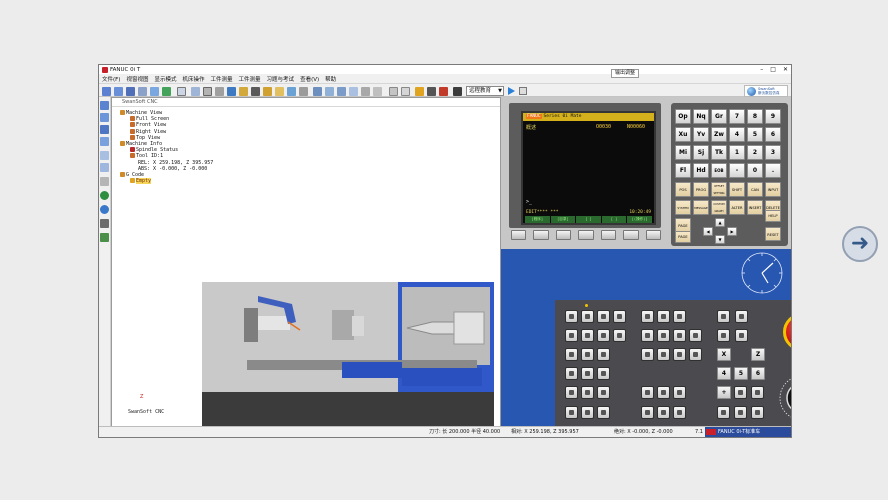 This screenshot has height=500, width=888. Describe the element at coordinates (291, 91) in the screenshot. I see `coolant-icon` at that location.